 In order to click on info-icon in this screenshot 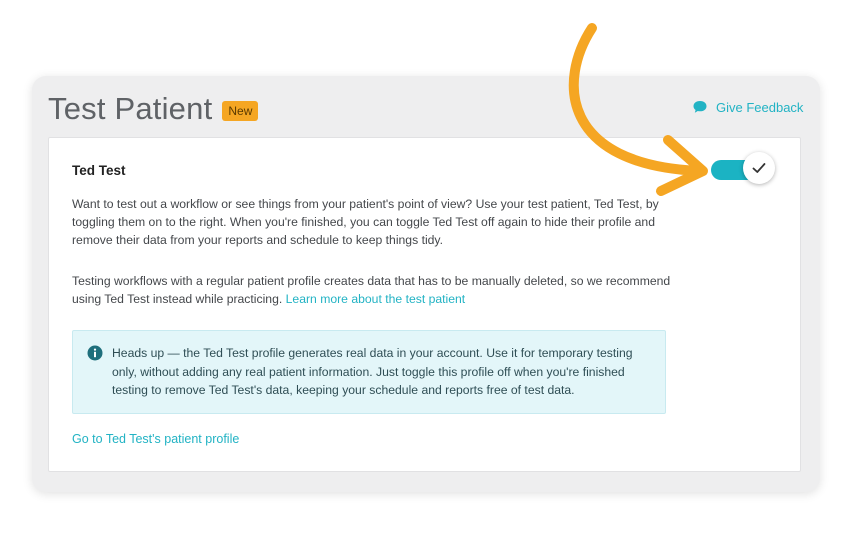, I will do `click(95, 353)`.